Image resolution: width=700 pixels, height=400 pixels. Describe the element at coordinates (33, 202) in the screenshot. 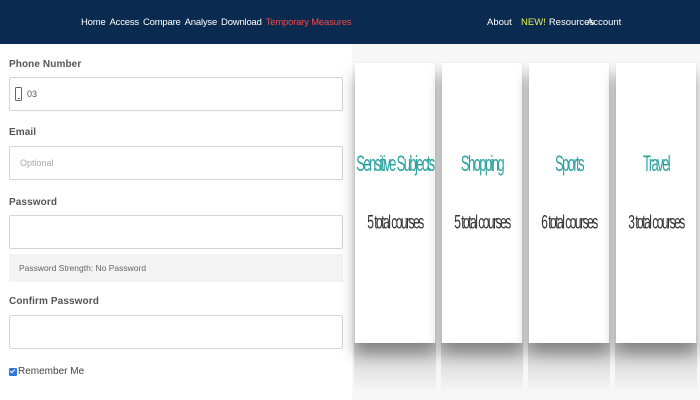

I see `password-label: Password` at that location.